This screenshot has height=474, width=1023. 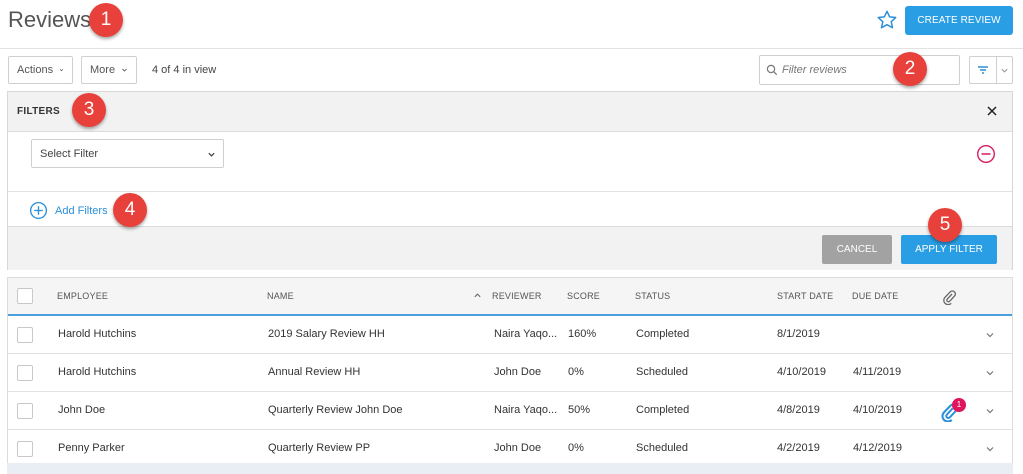 I want to click on header-divider, so click(x=511, y=48).